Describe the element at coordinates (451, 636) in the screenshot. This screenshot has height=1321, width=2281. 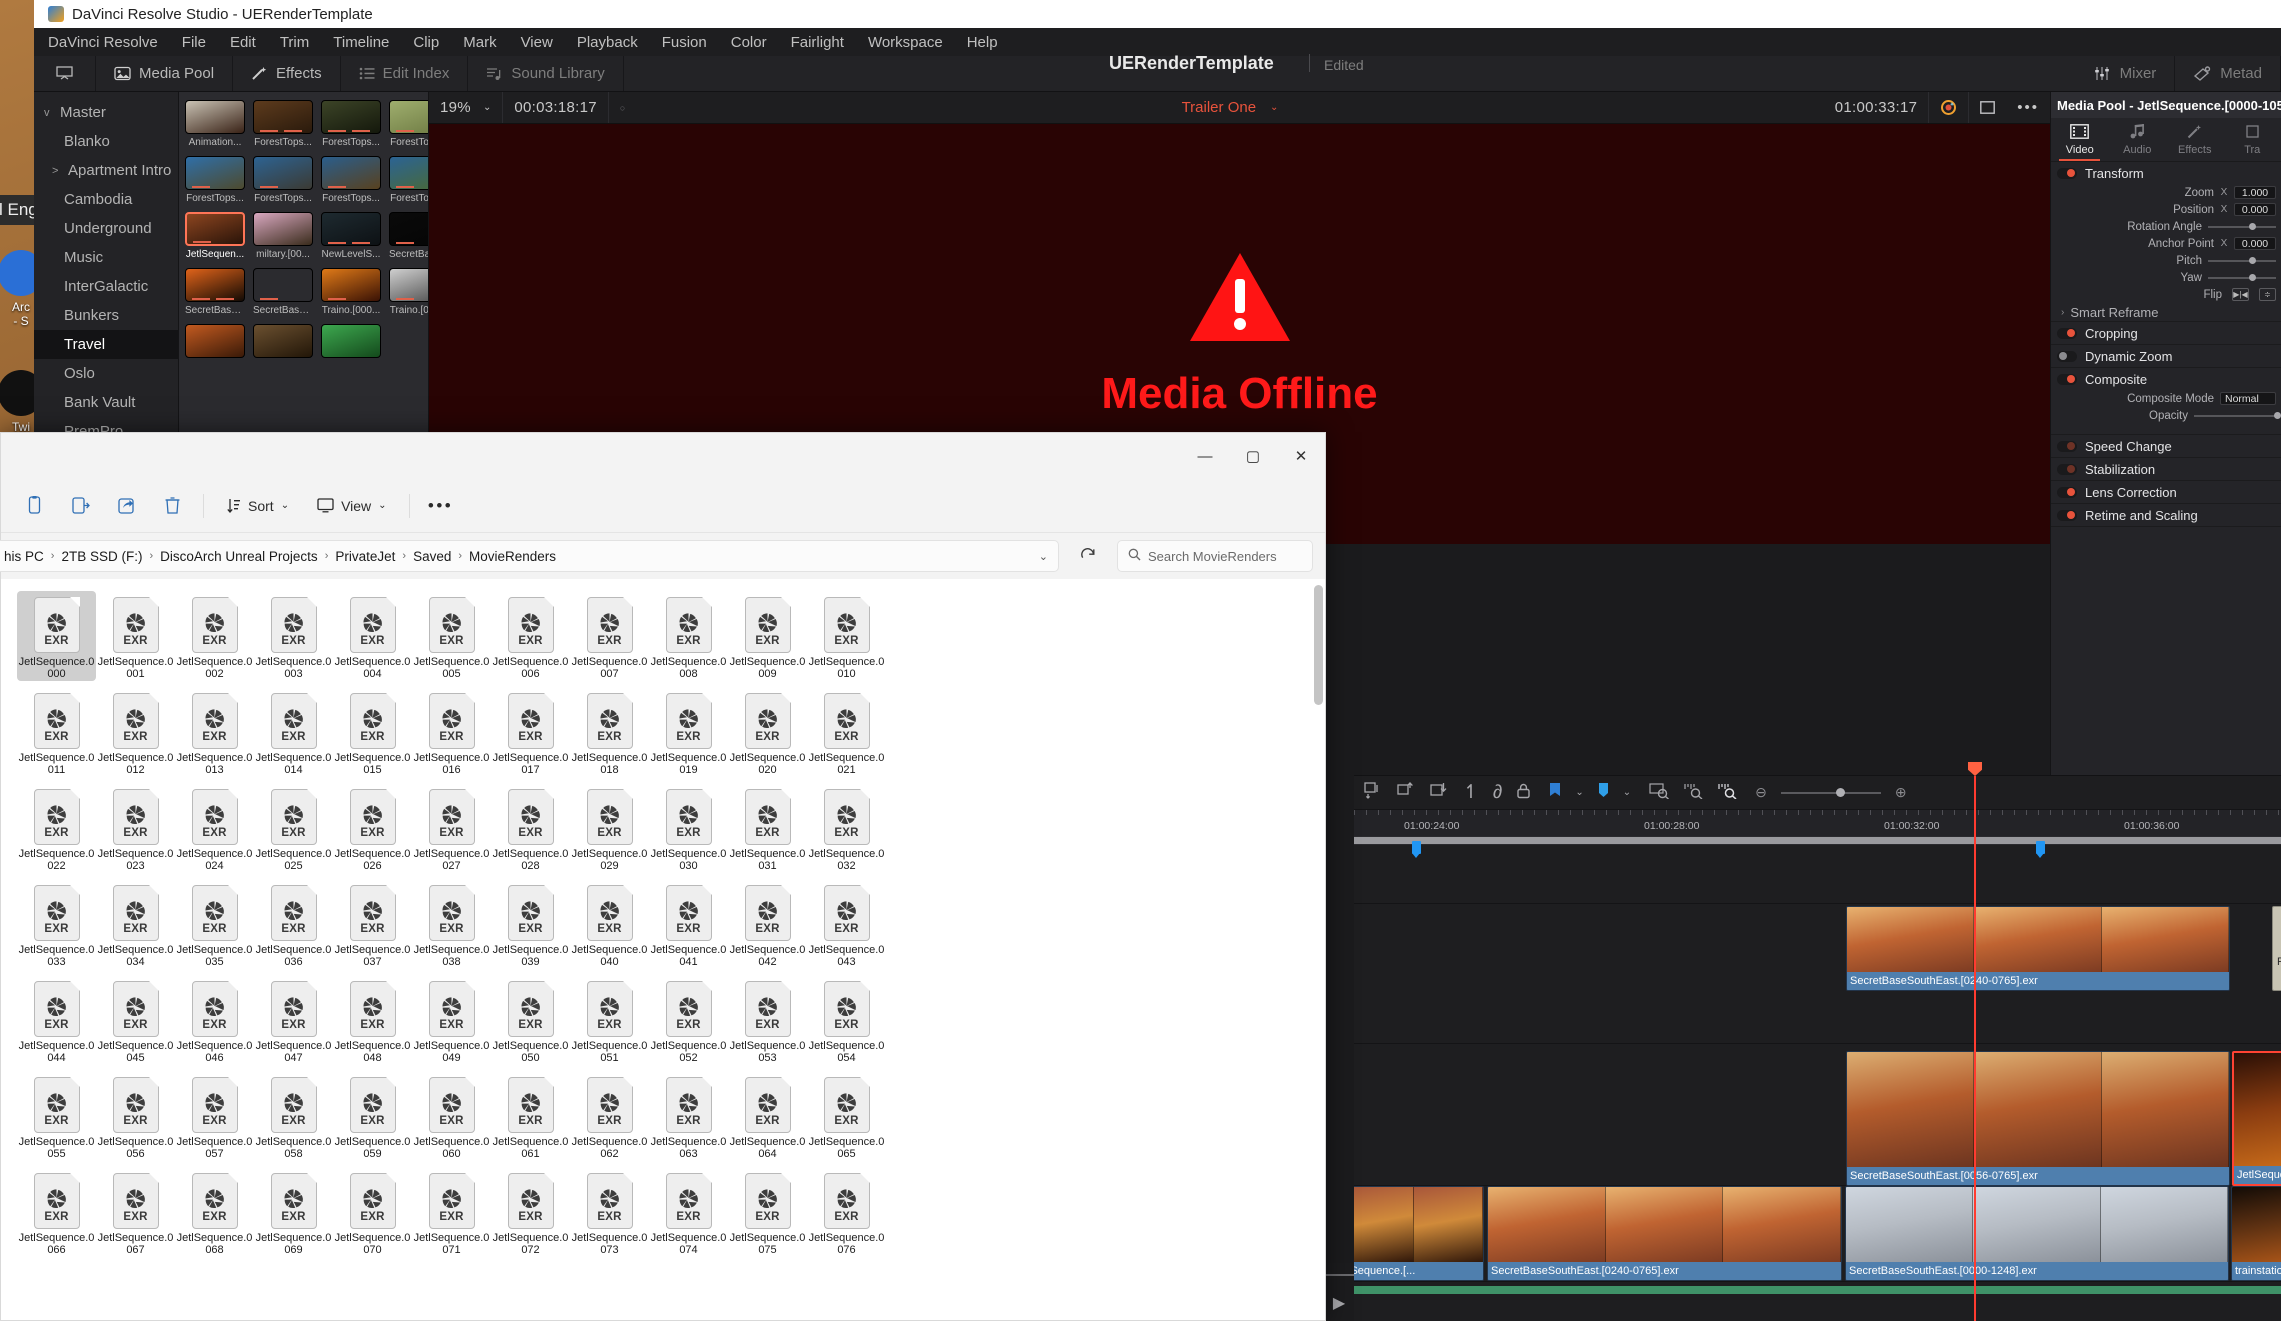
I see `file-item: EXR JetlSequence.0005` at that location.